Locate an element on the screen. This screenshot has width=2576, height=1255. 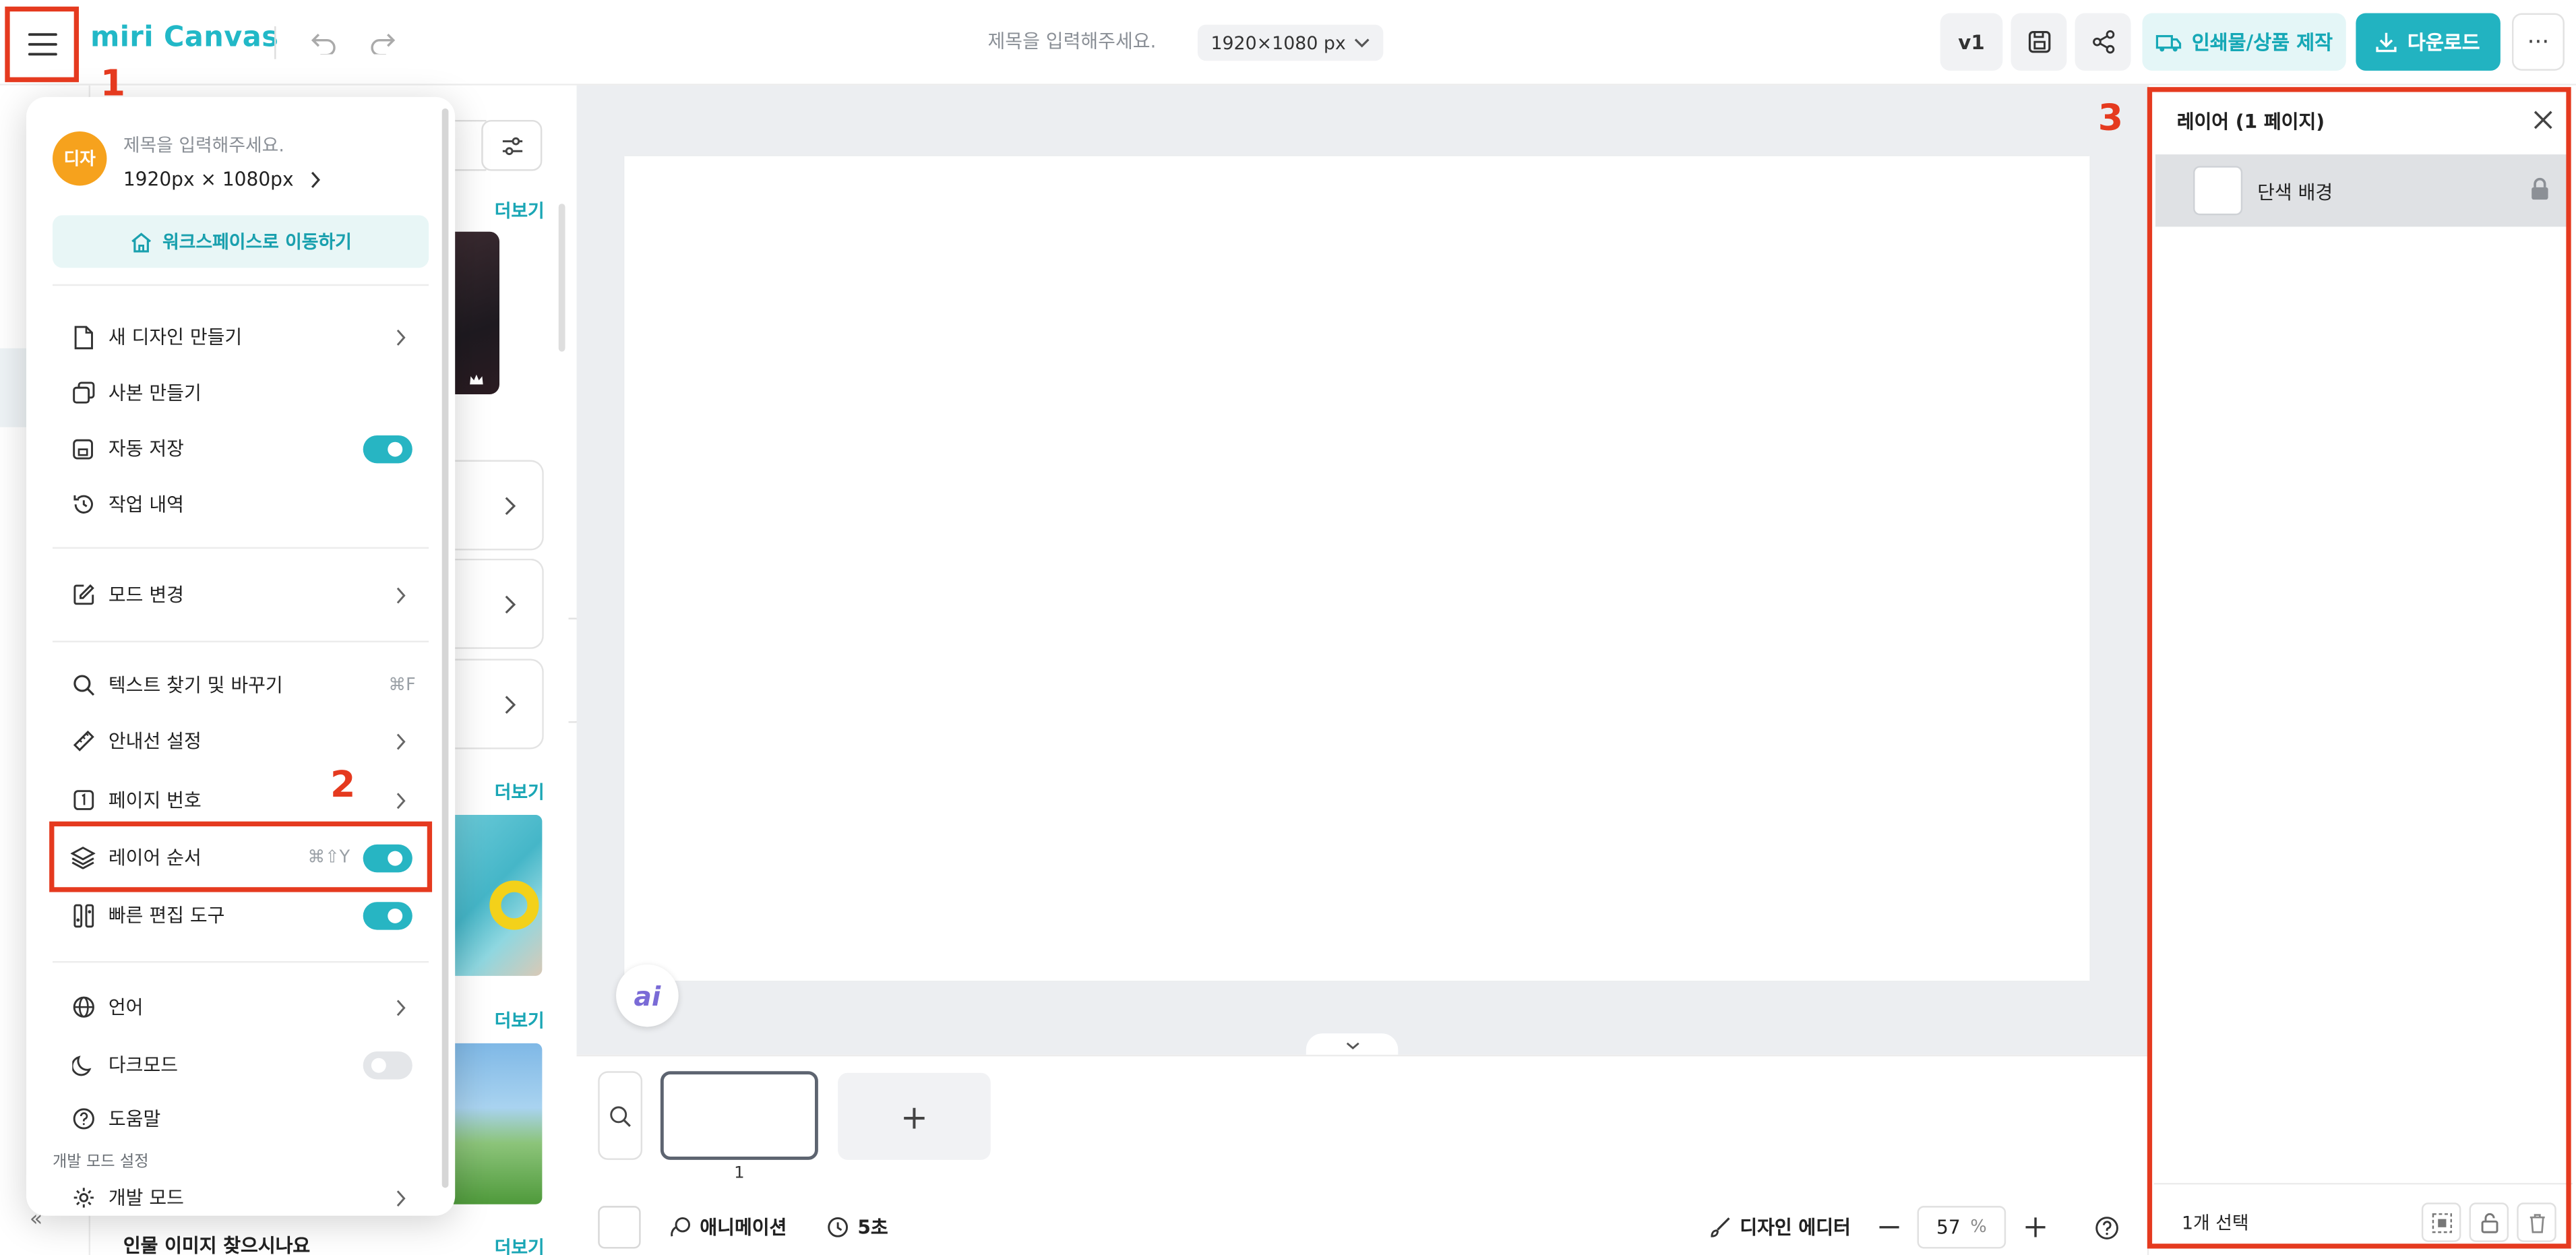
menu-item-guides: 안내선 설정 is located at coordinates (241, 741).